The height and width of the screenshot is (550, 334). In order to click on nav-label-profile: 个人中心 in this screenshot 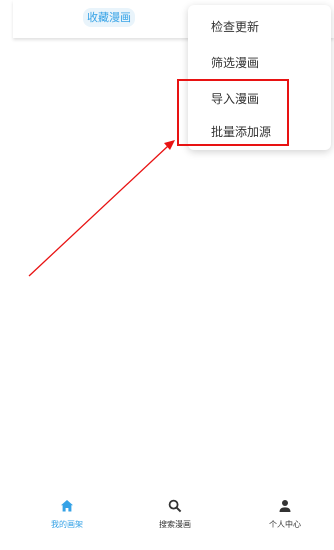, I will do `click(285, 524)`.